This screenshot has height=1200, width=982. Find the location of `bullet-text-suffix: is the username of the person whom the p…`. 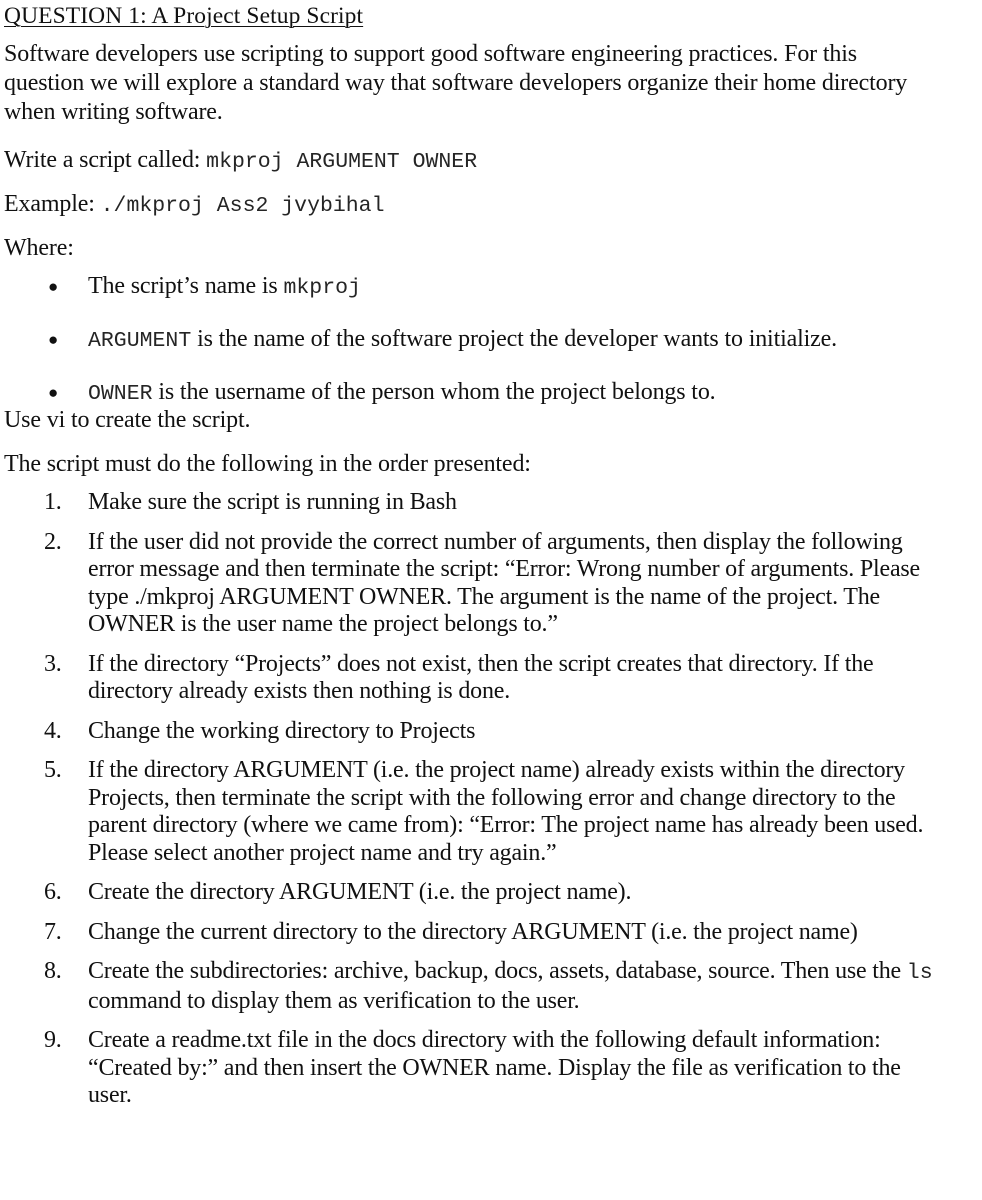

bullet-text-suffix: is the username of the person whom the p… is located at coordinates (434, 392).